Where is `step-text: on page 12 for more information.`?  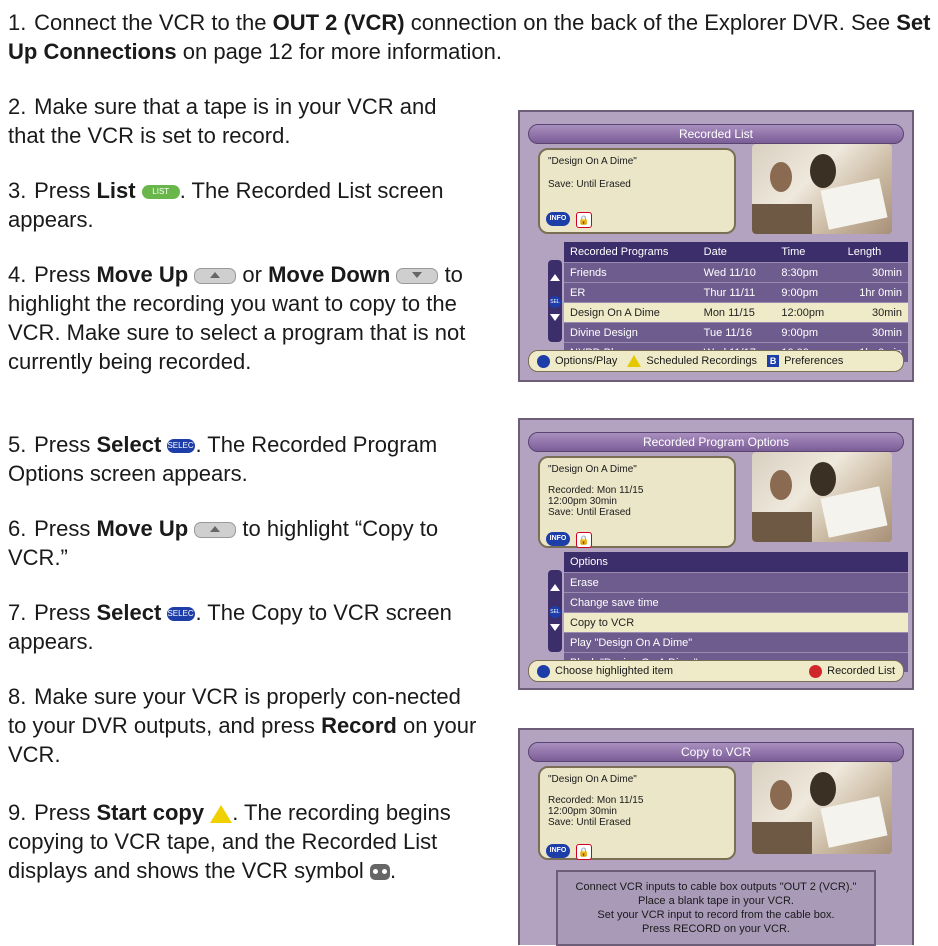
step-text: on page 12 for more information. is located at coordinates (339, 51).